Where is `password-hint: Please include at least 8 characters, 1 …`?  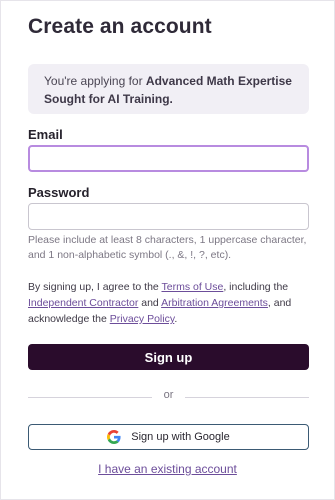
password-hint: Please include at least 8 characters, 1 … is located at coordinates (167, 247).